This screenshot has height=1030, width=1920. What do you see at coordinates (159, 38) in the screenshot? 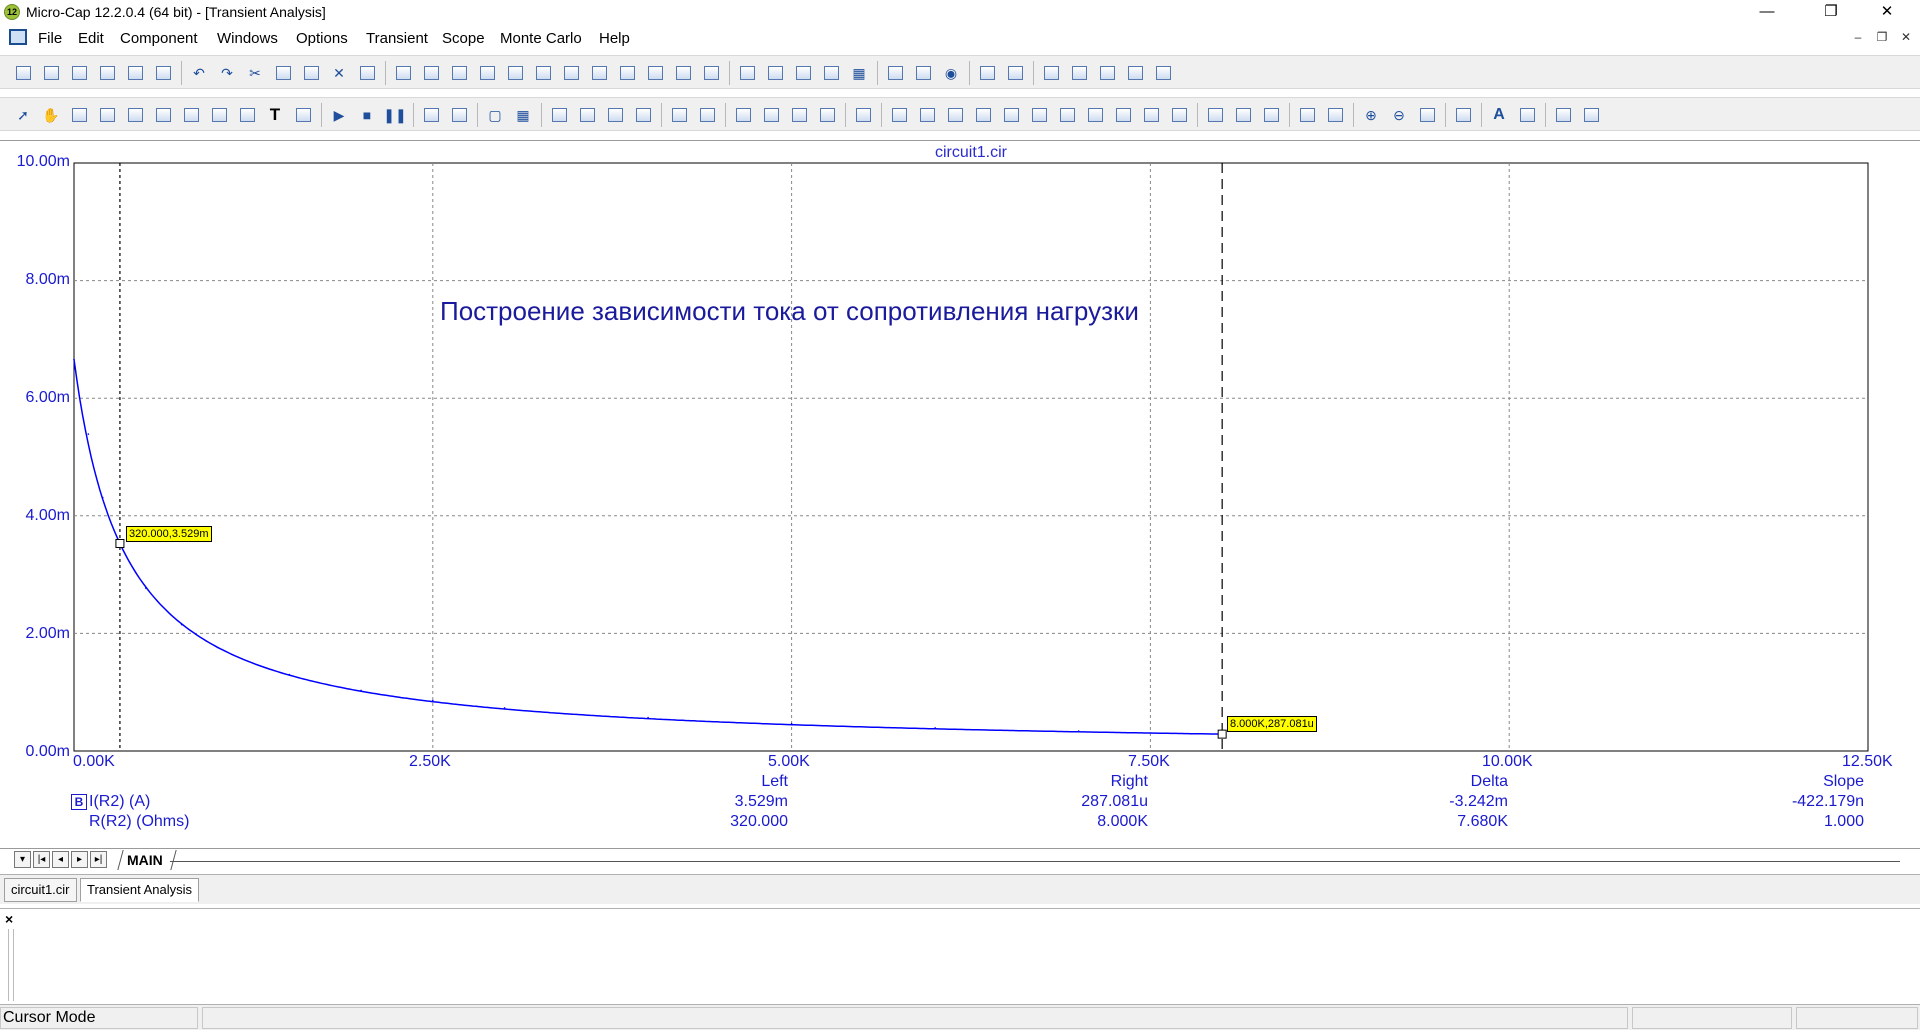
I see `menu-component: Component` at bounding box center [159, 38].